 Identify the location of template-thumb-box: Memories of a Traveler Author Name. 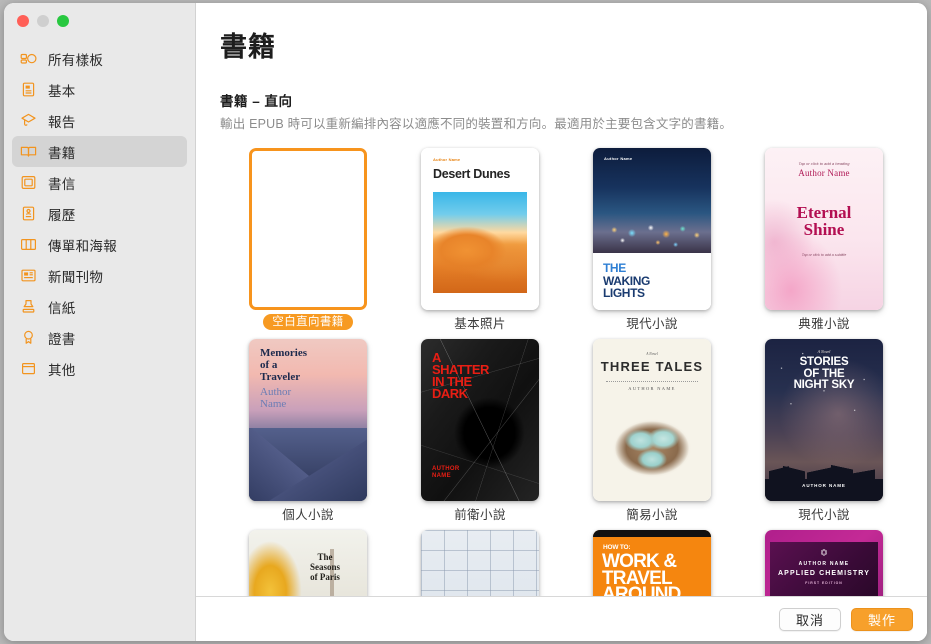
(308, 420).